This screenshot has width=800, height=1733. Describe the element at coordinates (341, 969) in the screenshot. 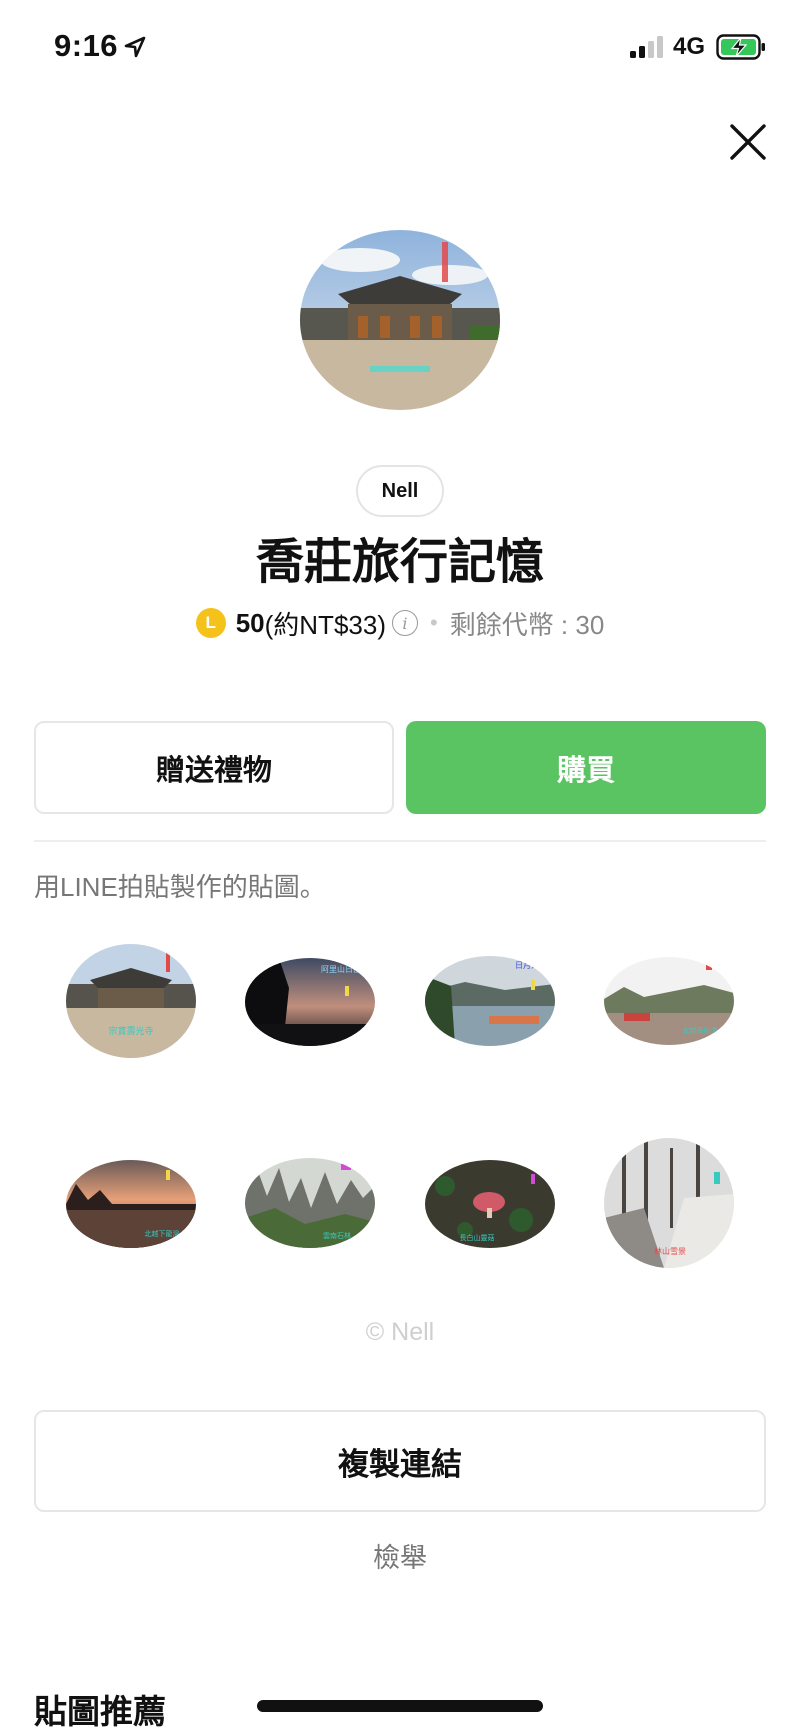

I see `sticker-caption: 阿里山日出` at that location.